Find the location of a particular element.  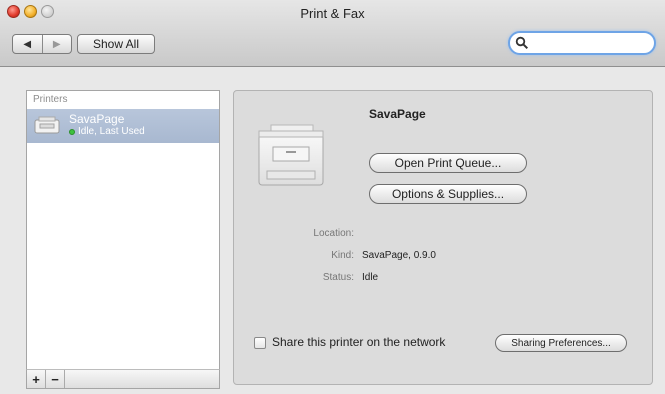

search-input is located at coordinates (589, 43).